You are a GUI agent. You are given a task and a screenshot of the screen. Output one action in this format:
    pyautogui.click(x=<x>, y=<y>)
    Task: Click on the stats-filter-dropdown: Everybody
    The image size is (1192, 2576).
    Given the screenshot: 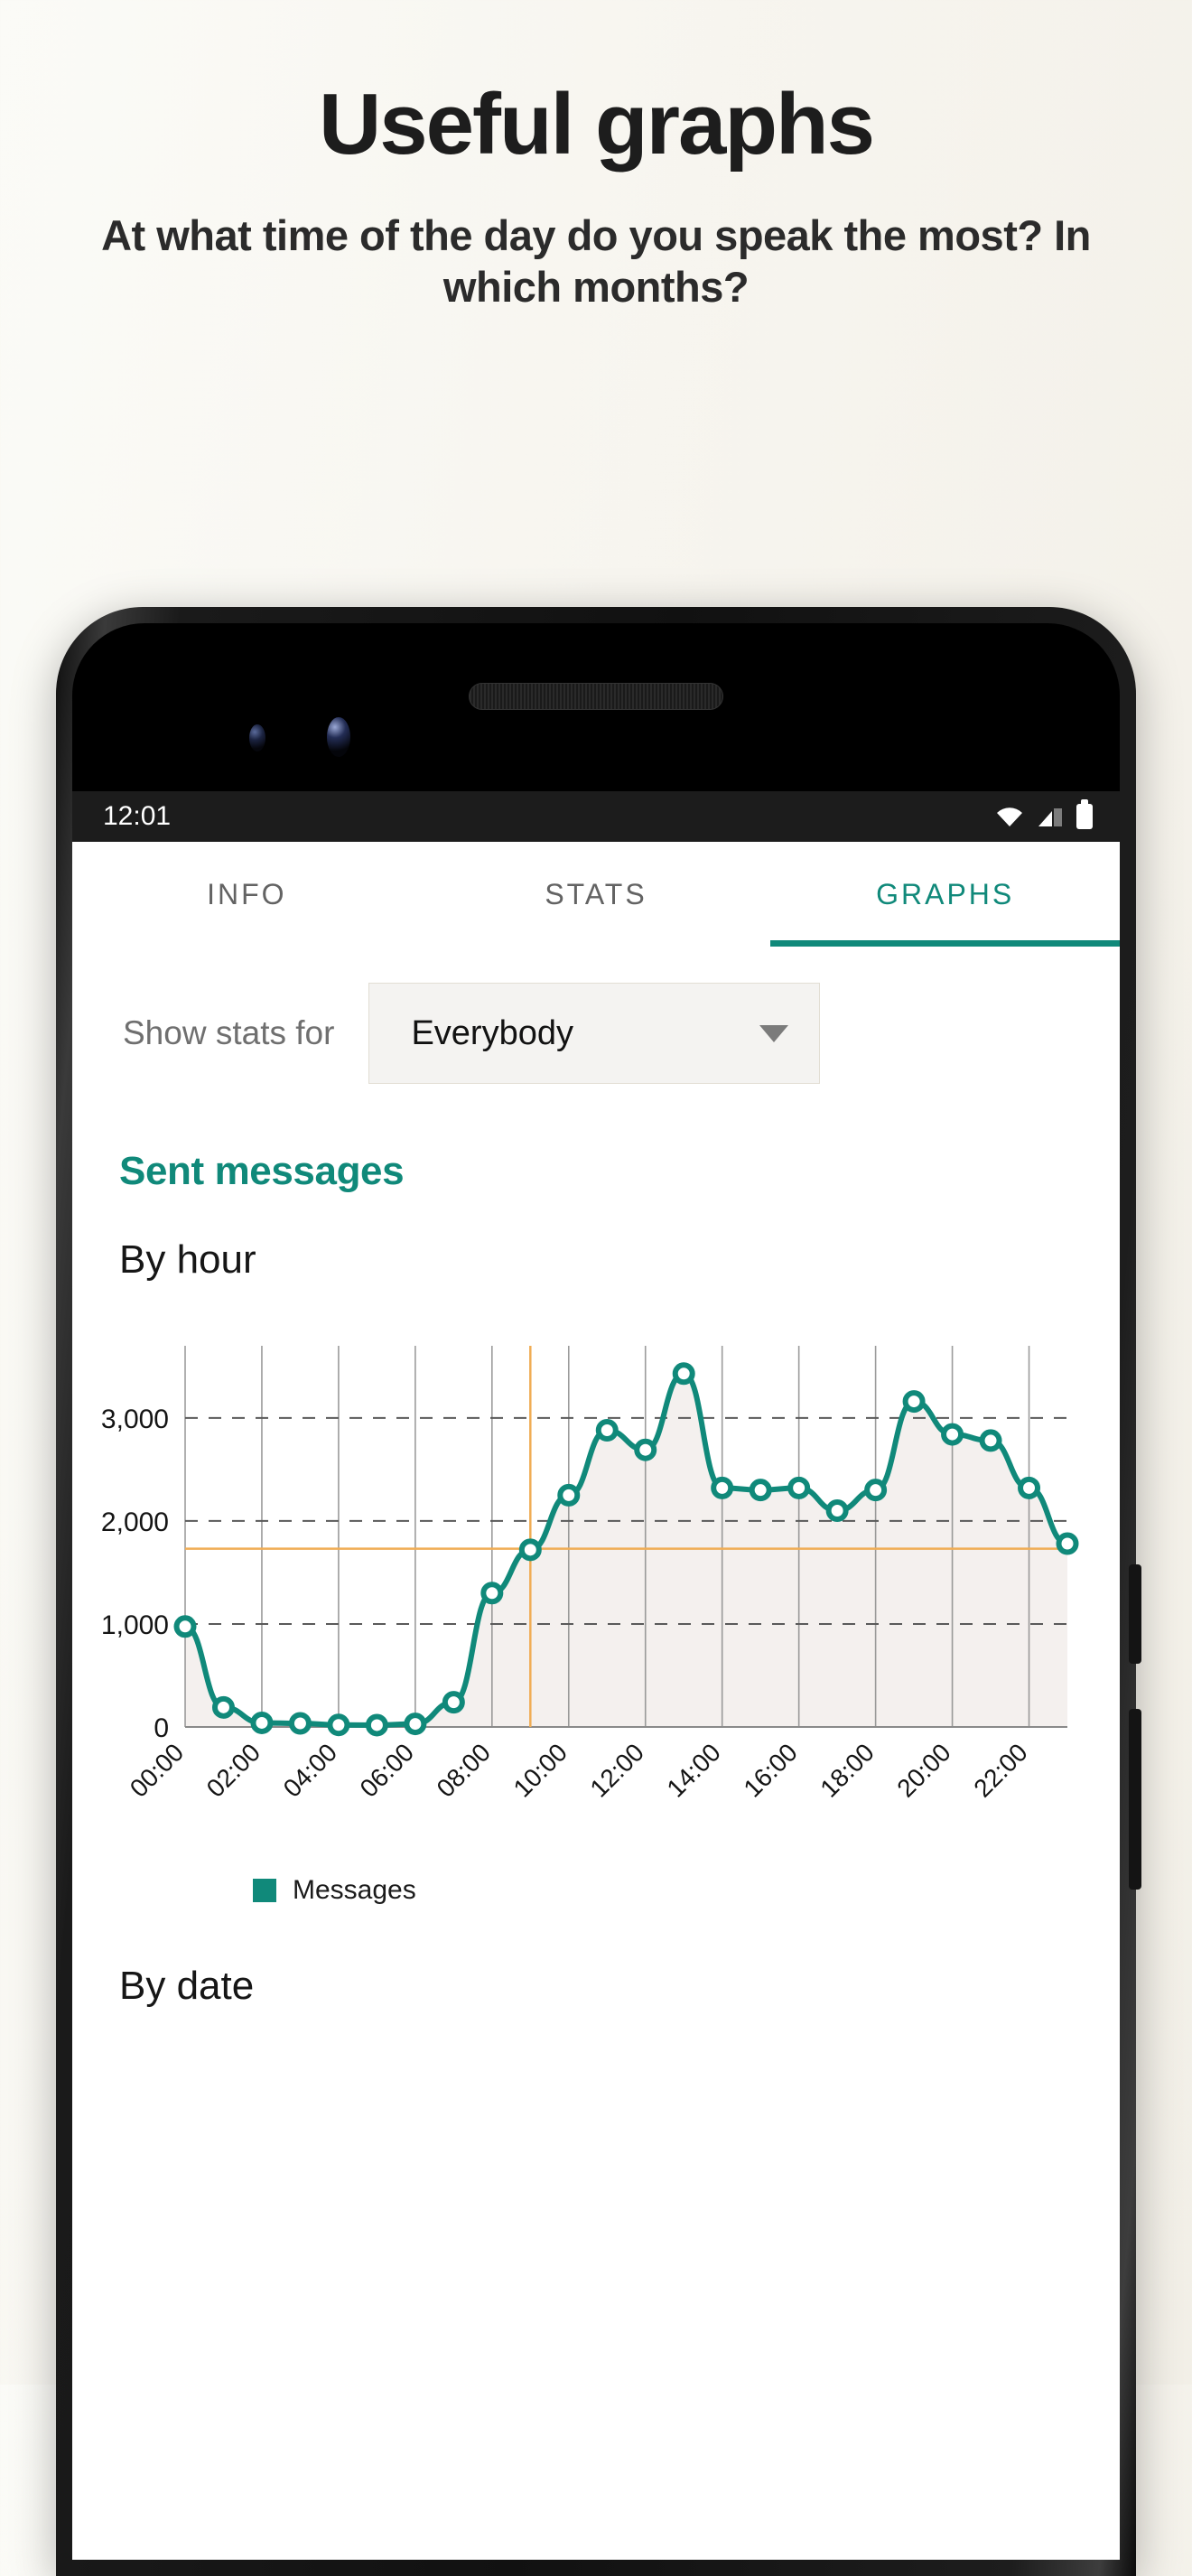 What is the action you would take?
    pyautogui.click(x=595, y=1033)
    